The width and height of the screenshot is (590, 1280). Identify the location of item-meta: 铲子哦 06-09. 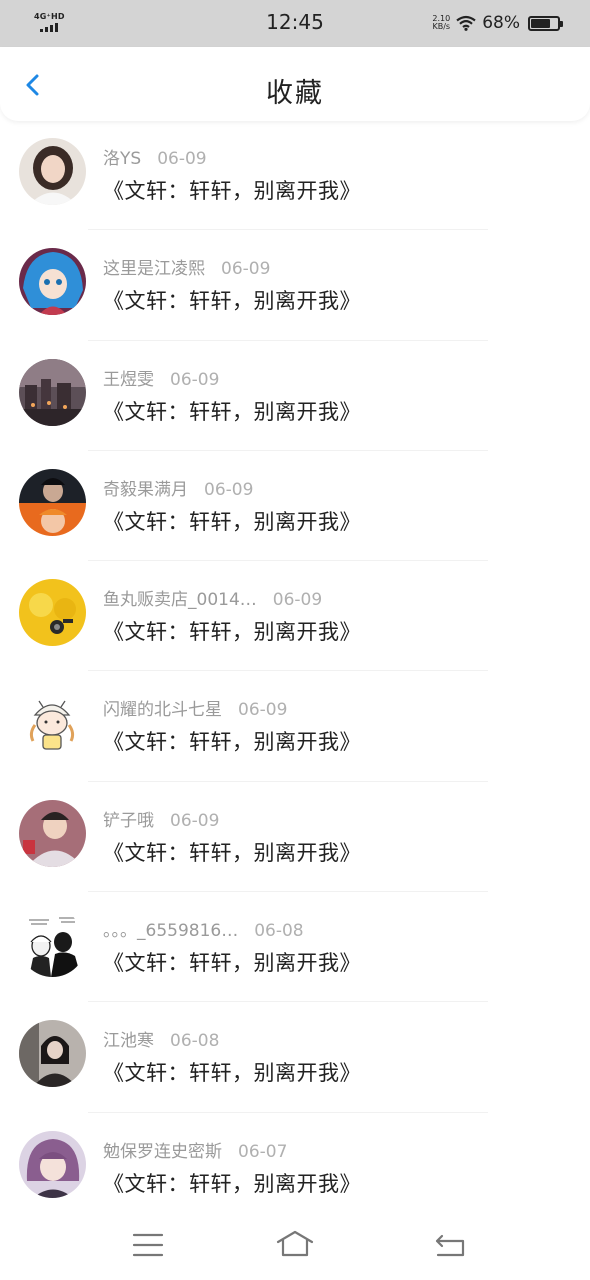
(161, 818).